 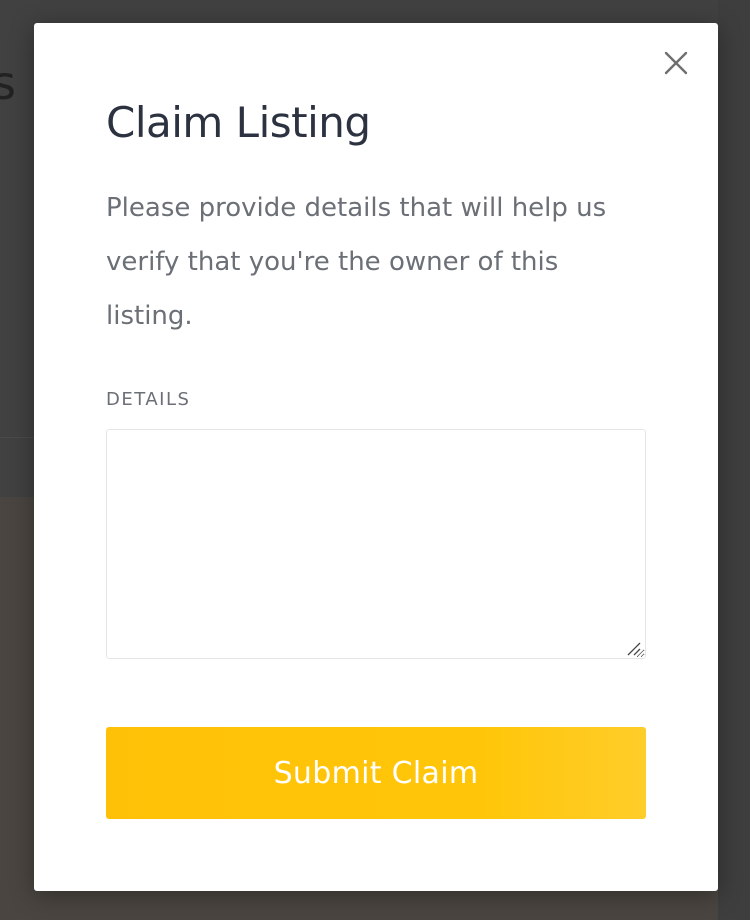 I want to click on background-heading-fragment: s, so click(x=8, y=83).